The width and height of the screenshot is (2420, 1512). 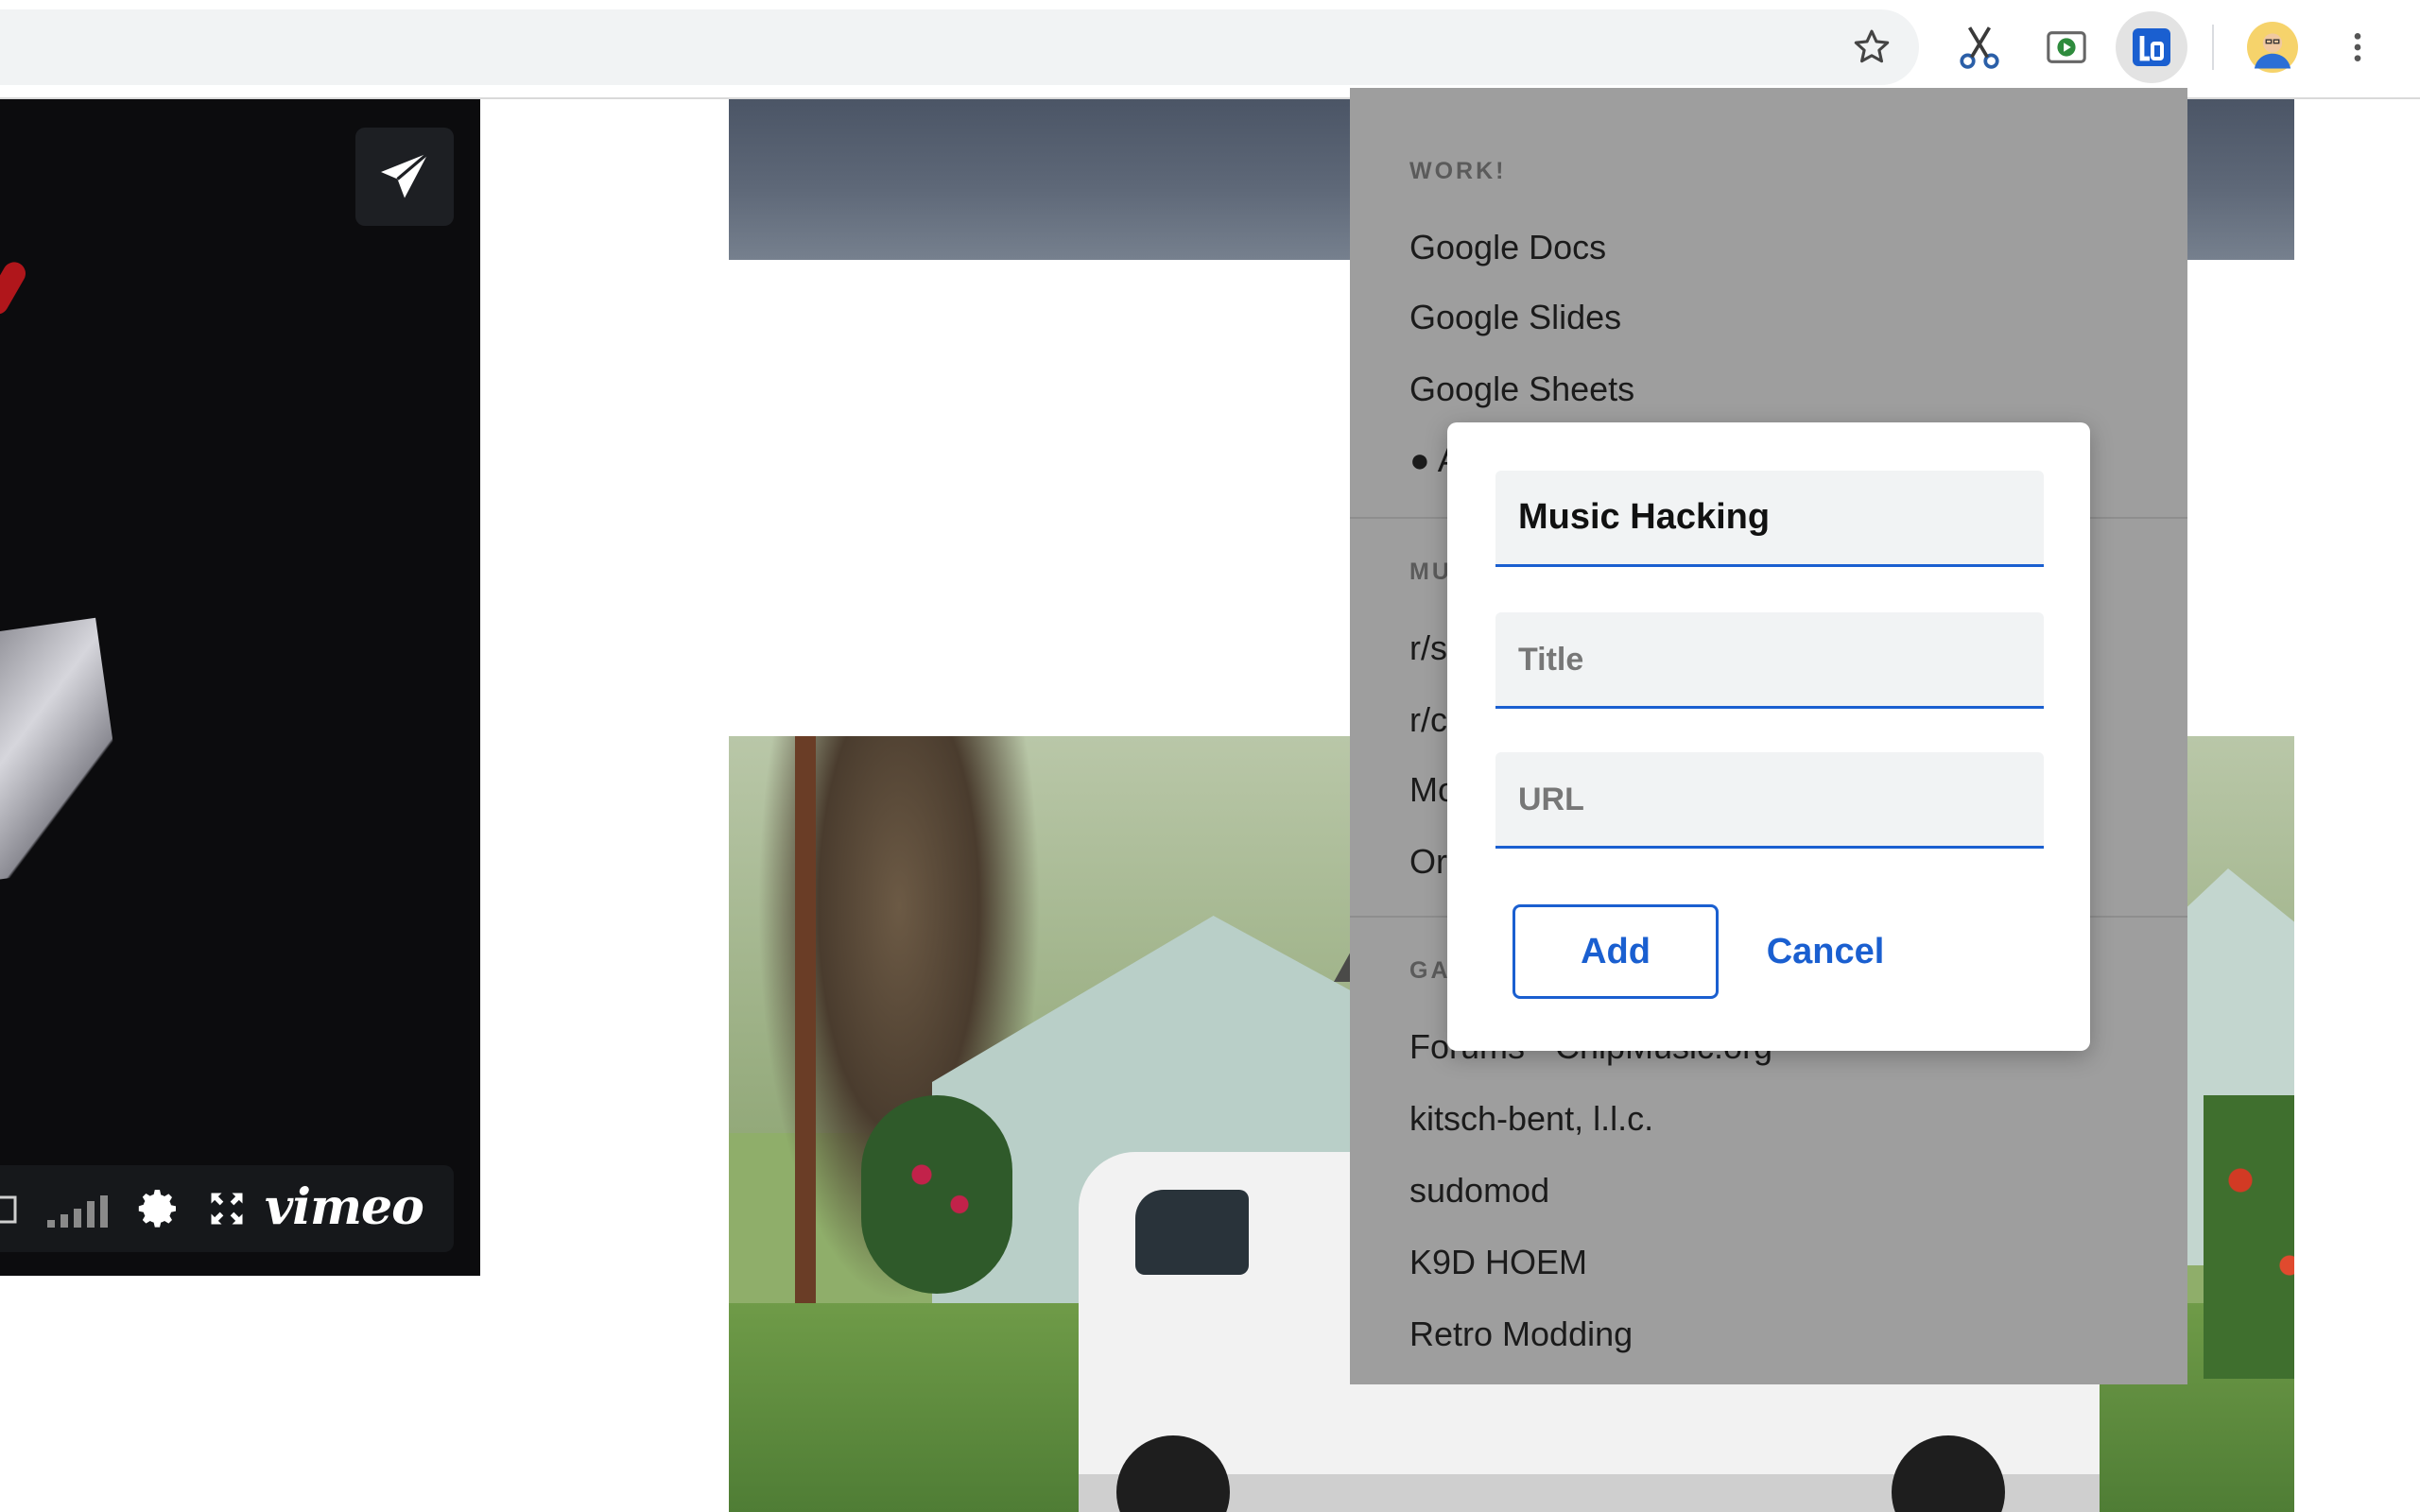 What do you see at coordinates (1430, 970) in the screenshot?
I see `section-label-games: GA` at bounding box center [1430, 970].